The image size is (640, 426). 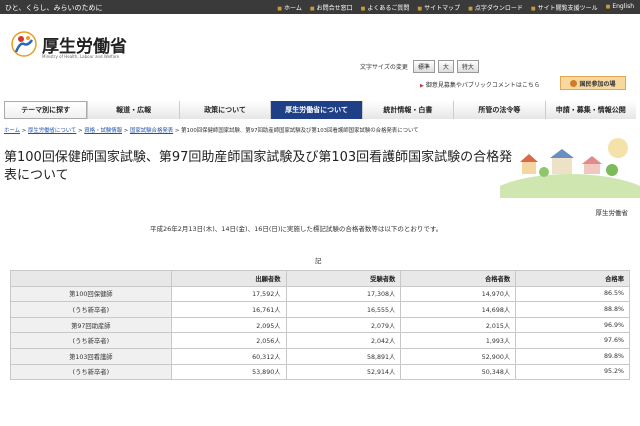 I want to click on font-xlarge-button: 特大, so click(x=467, y=66).